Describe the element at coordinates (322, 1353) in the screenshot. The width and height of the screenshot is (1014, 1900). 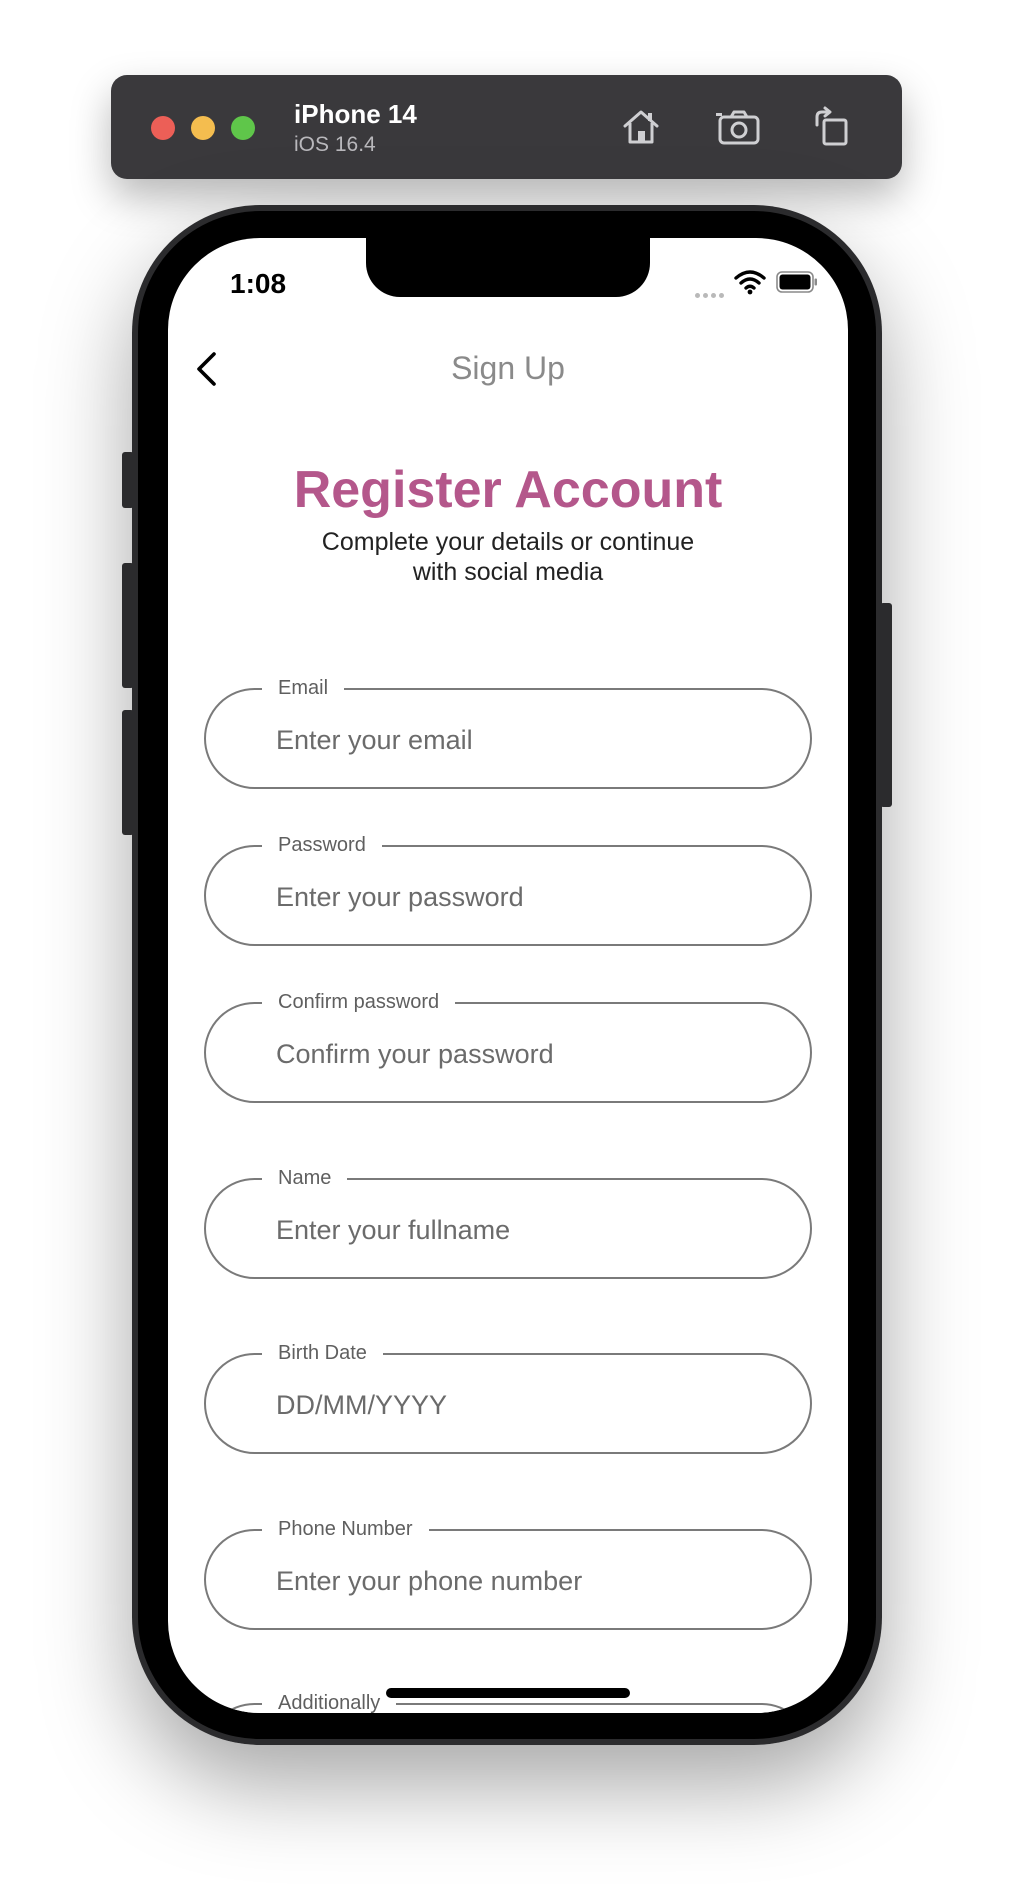
I see `birth-date-label: Birth Date` at that location.